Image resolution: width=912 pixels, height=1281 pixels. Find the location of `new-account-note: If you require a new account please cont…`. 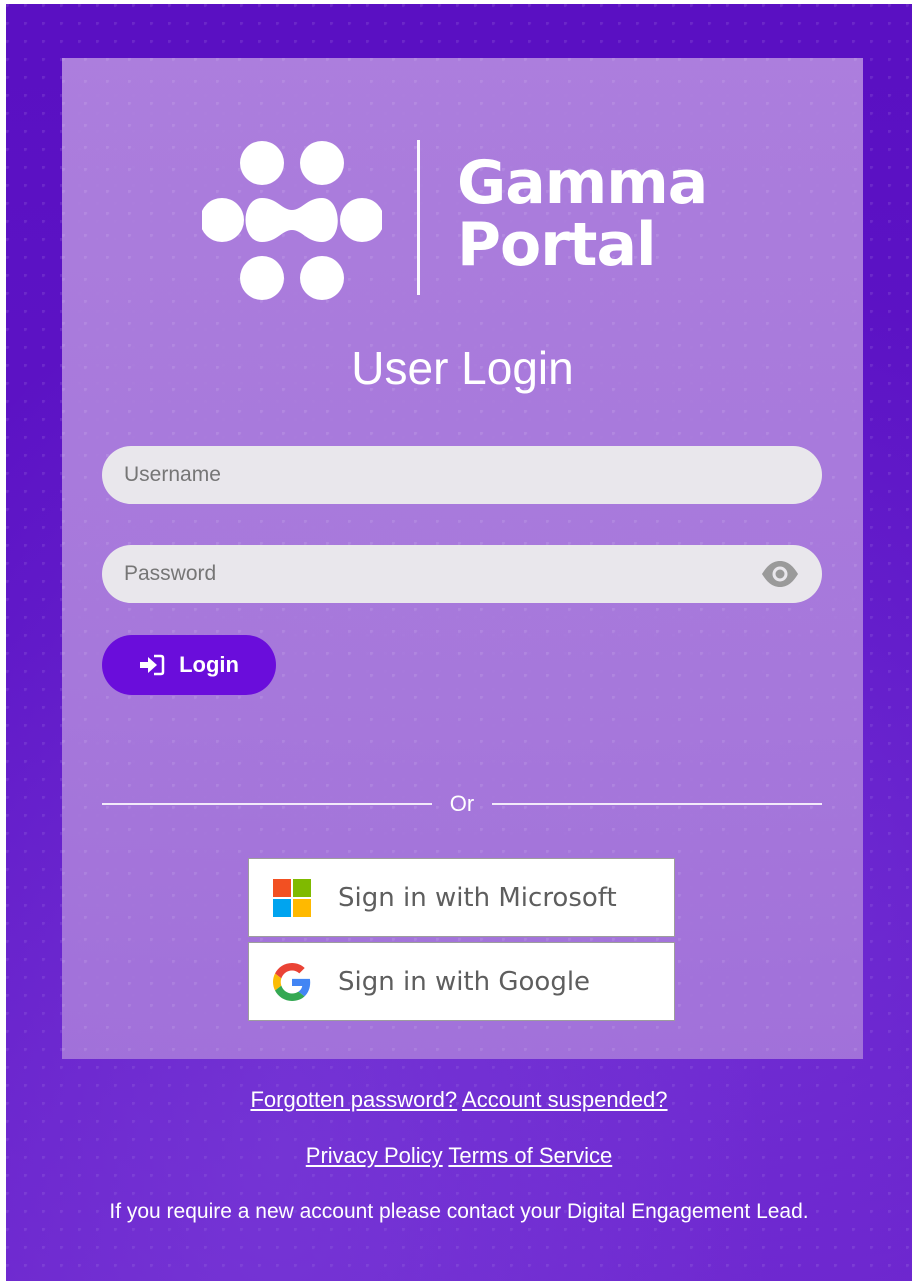

new-account-note: If you require a new account please cont… is located at coordinates (459, 1211).